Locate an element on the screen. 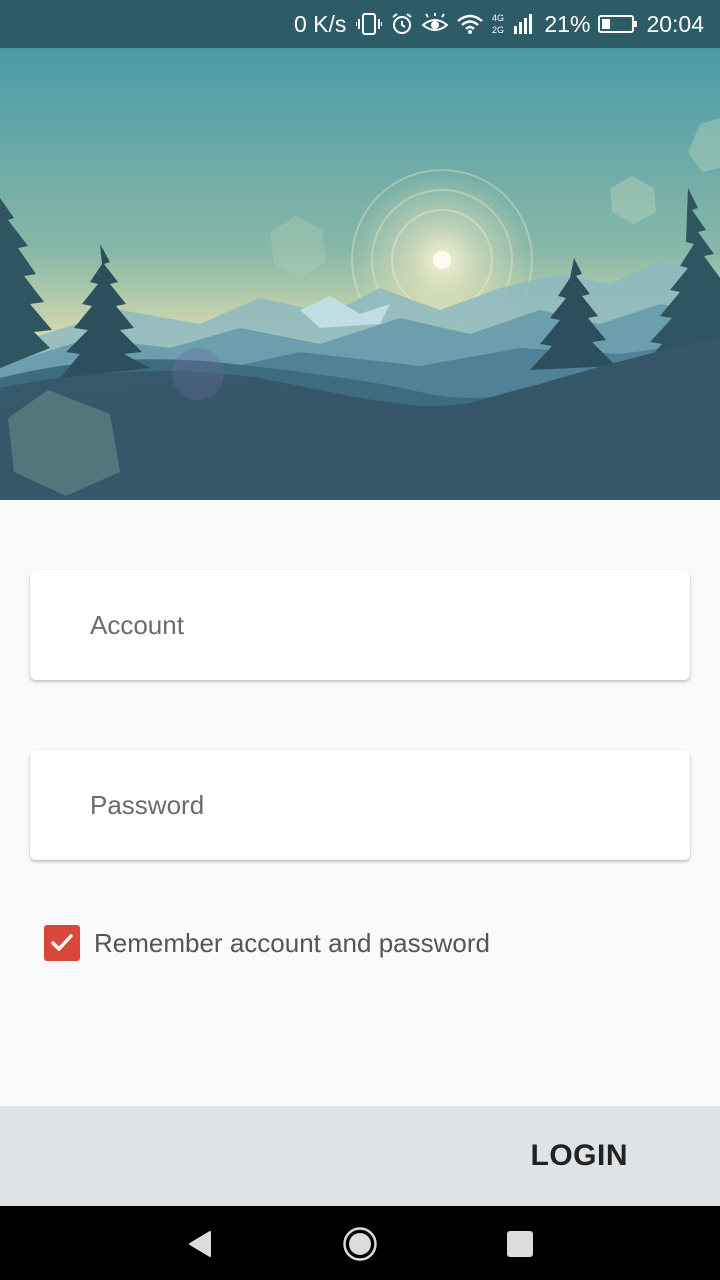 The height and width of the screenshot is (1280, 720). status-bar: 0 K/s 4G 2G 21% 20:04 is located at coordinates (360, 24).